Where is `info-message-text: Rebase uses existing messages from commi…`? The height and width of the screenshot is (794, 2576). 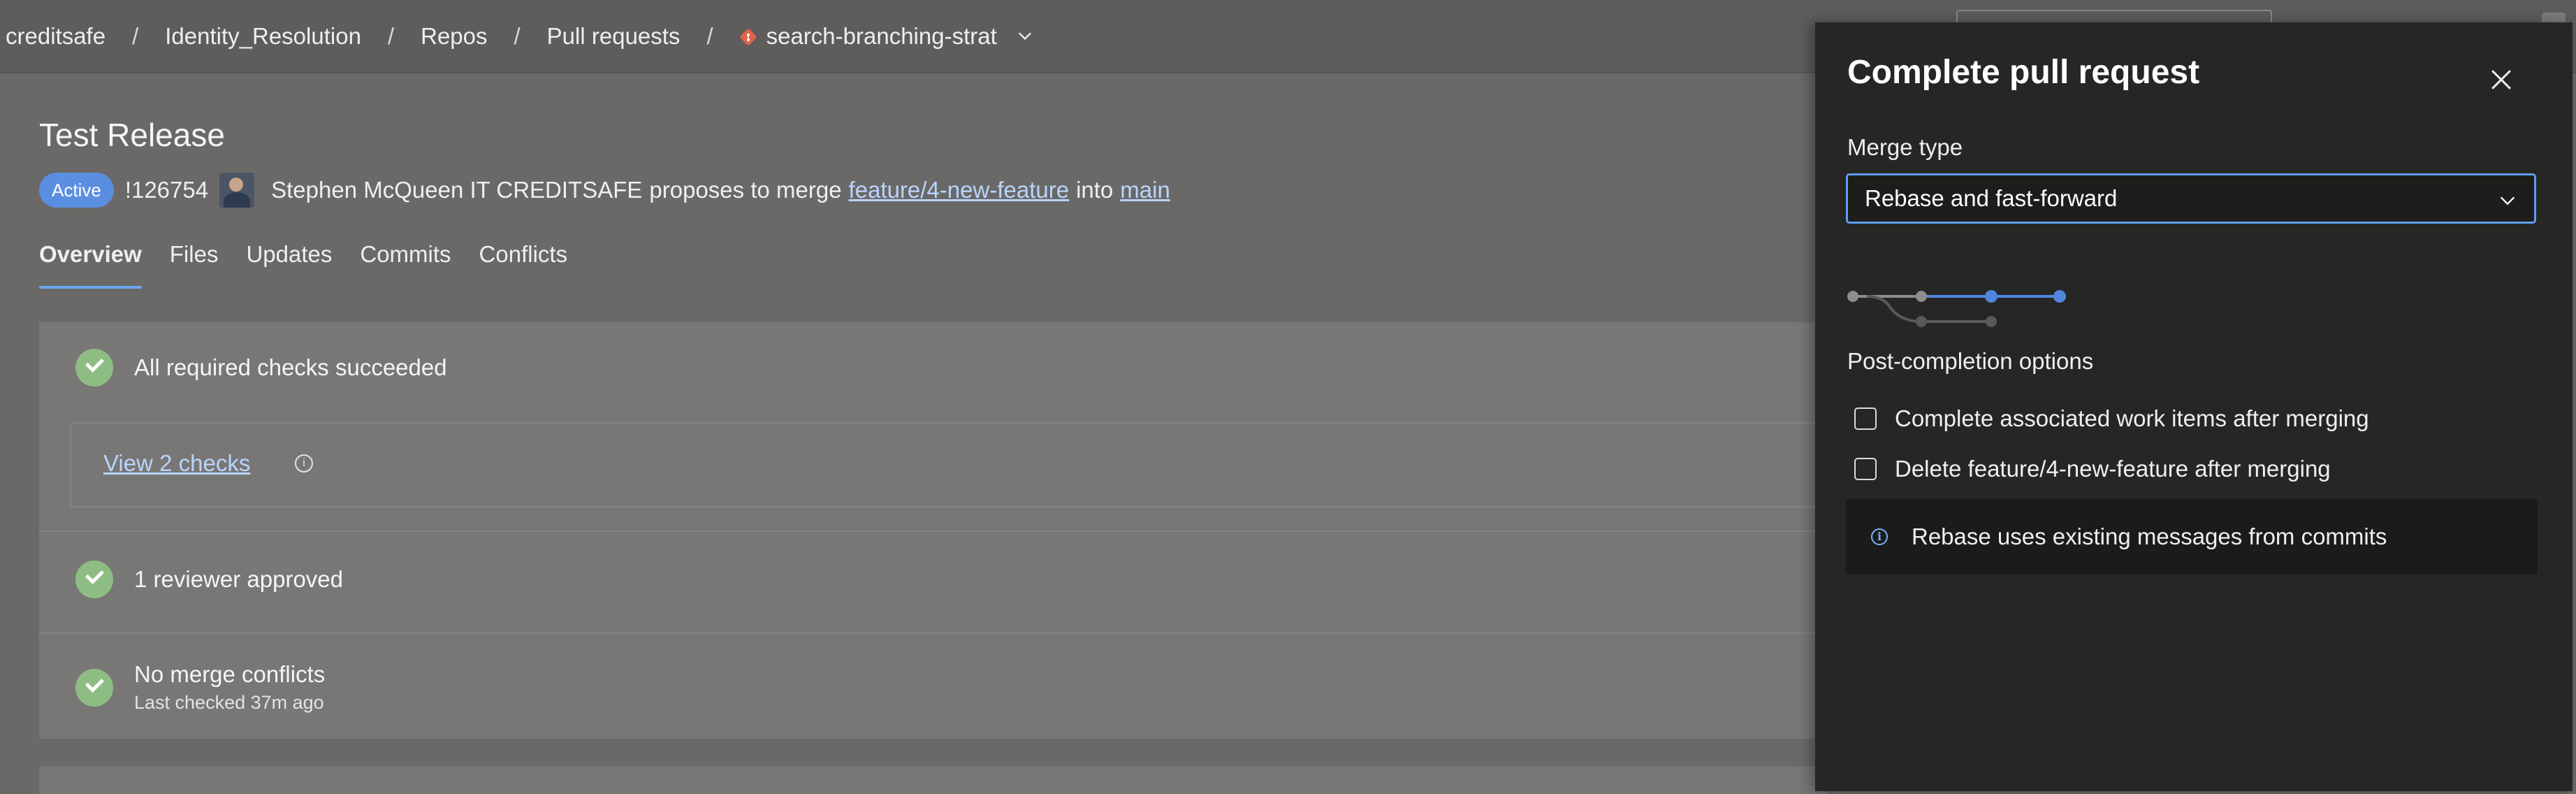 info-message-text: Rebase uses existing messages from commi… is located at coordinates (2149, 536).